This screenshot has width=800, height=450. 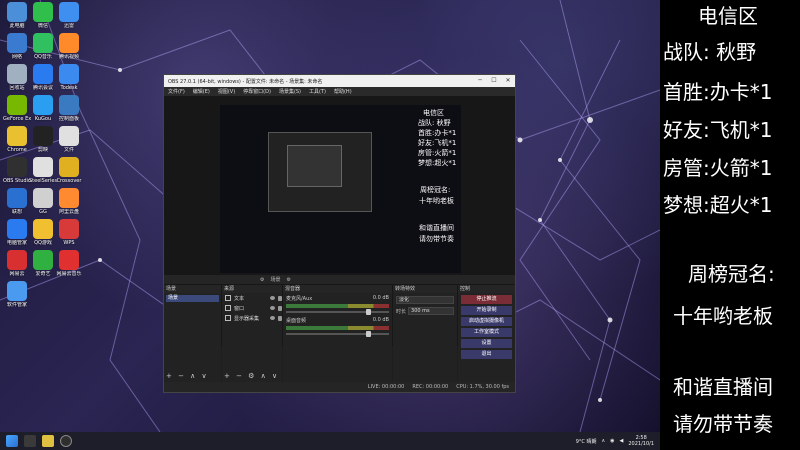 What do you see at coordinates (192, 333) in the screenshot?
I see `scenes-dock: 场景 场景 + − ∧ ∨` at bounding box center [192, 333].